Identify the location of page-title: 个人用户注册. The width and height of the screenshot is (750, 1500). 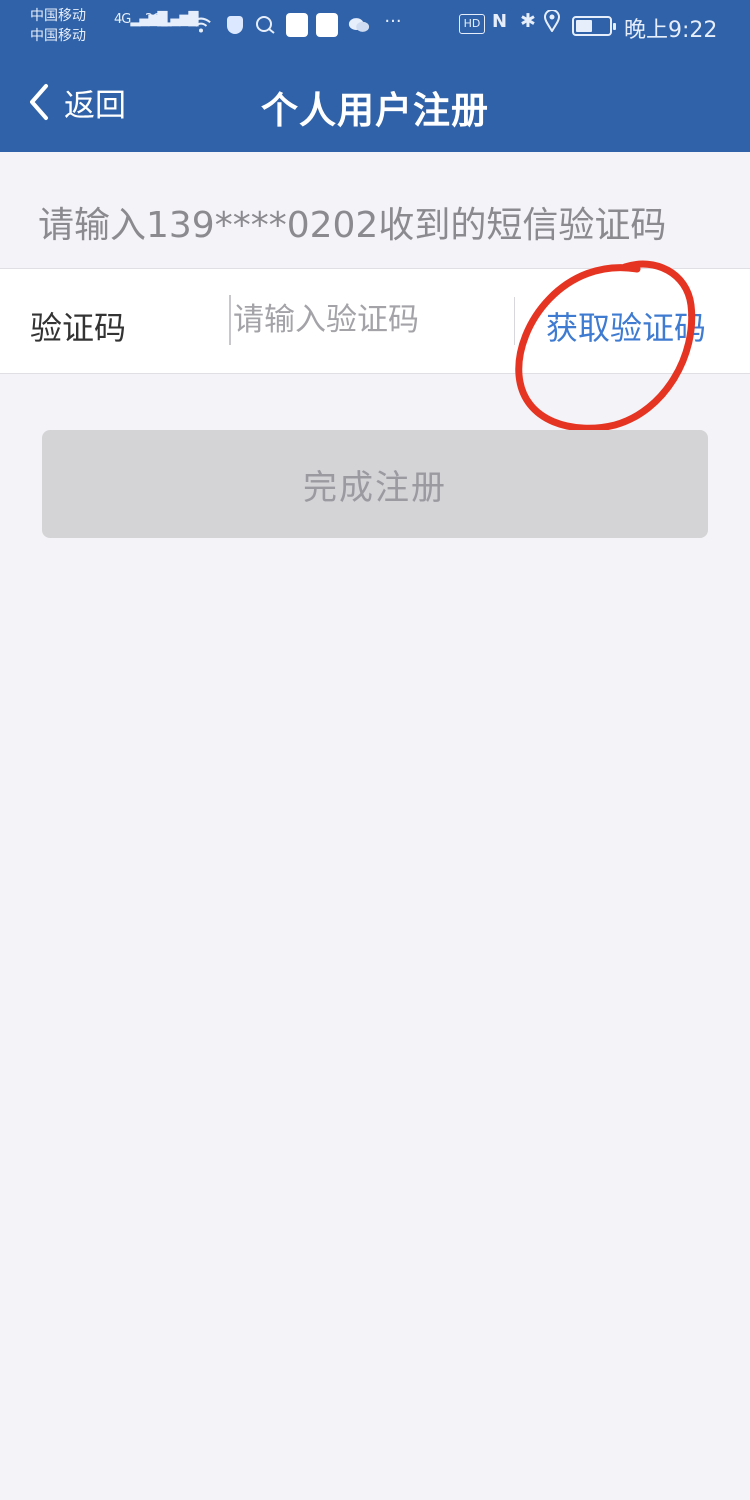
(375, 110).